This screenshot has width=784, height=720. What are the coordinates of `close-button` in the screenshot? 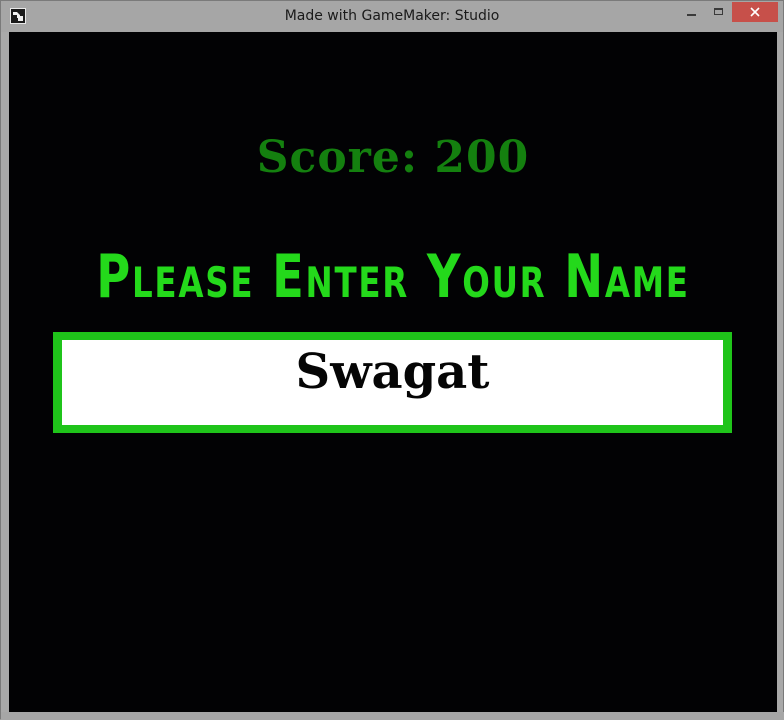 It's located at (755, 12).